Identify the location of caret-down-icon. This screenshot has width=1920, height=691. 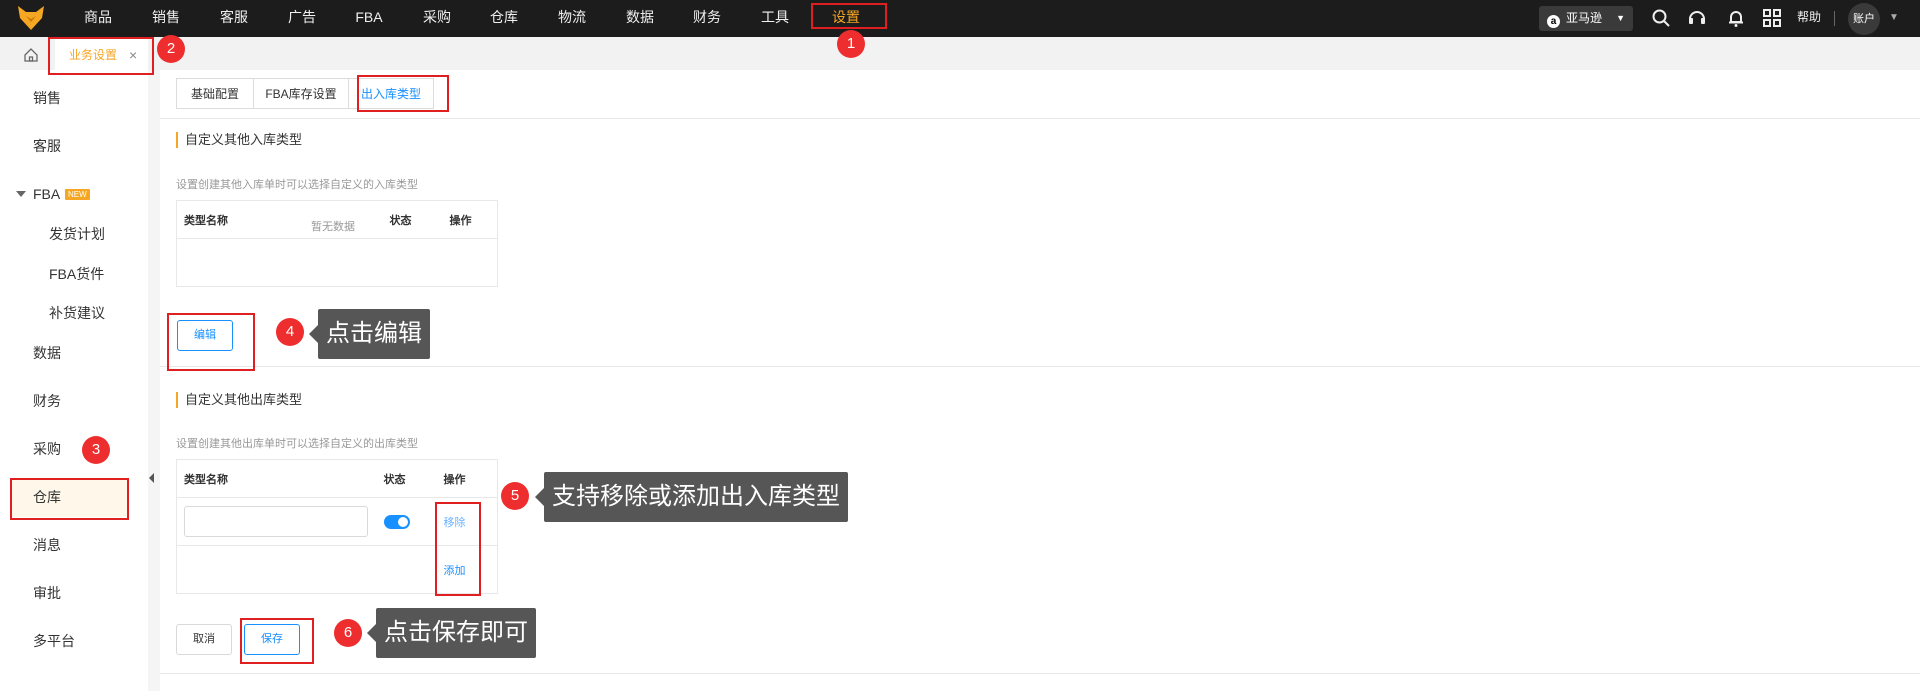
(21, 194).